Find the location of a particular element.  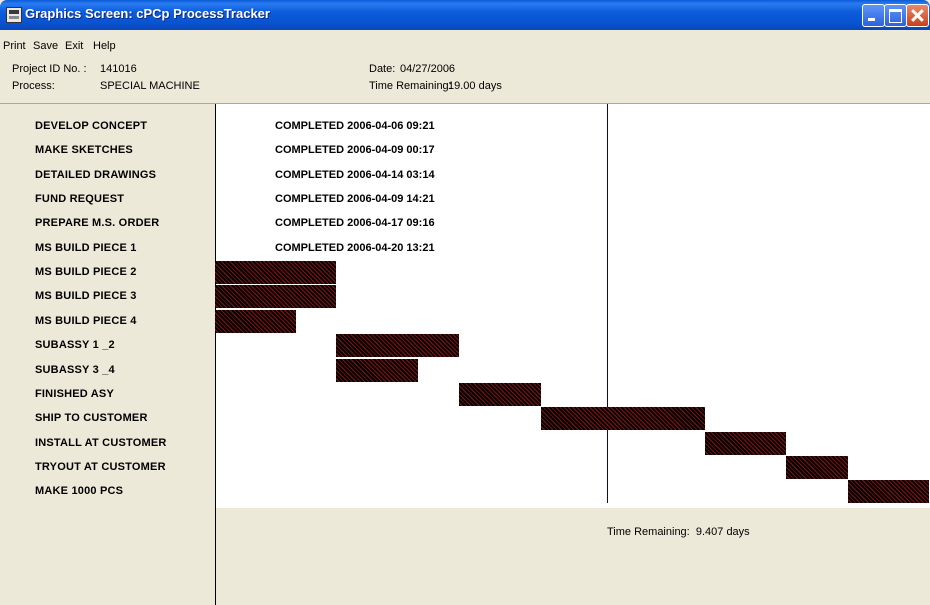

gantt-bar-install-at-customer is located at coordinates (745, 443).